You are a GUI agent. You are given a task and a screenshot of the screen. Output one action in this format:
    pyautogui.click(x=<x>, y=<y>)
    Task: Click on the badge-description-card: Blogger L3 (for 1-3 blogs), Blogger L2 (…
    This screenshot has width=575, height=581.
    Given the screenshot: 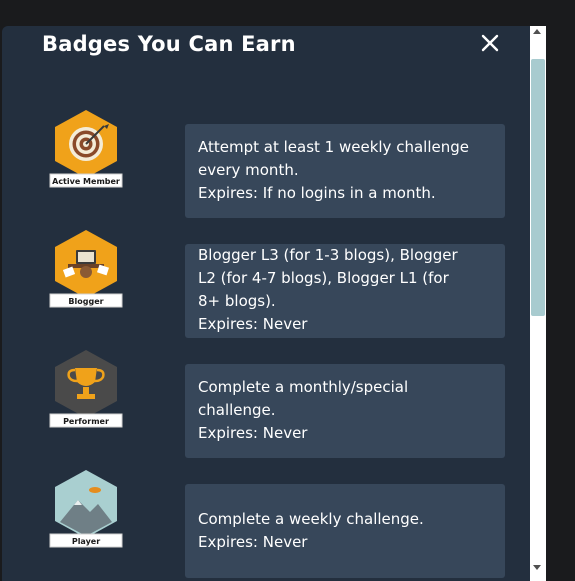 What is the action you would take?
    pyautogui.click(x=345, y=291)
    